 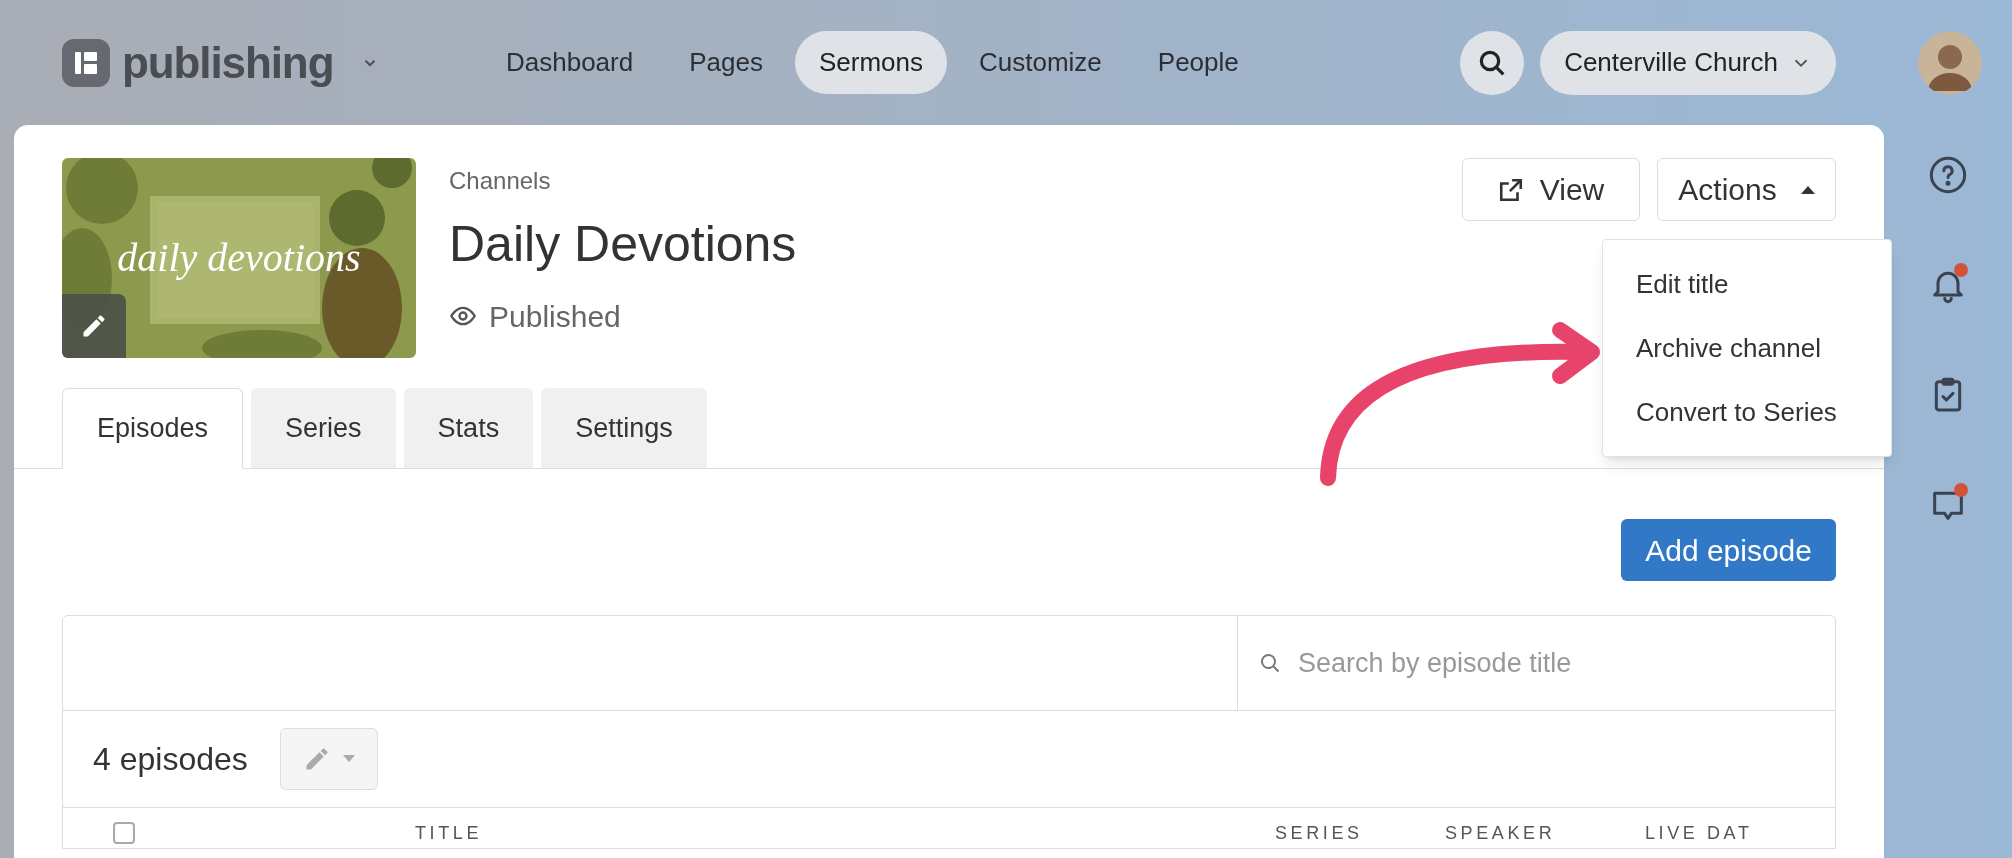 I want to click on nav-item: Dashboard, so click(x=570, y=62).